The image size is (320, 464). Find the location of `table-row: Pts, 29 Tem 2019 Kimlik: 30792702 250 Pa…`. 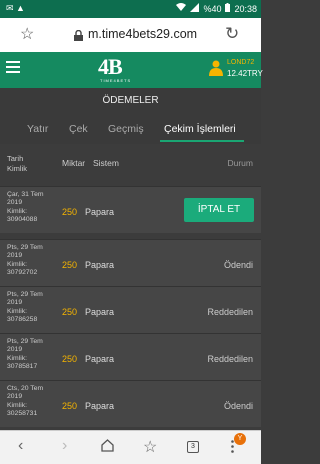

table-row: Pts, 29 Tem 2019 Kimlik: 30792702 250 Pa… is located at coordinates (130, 262).